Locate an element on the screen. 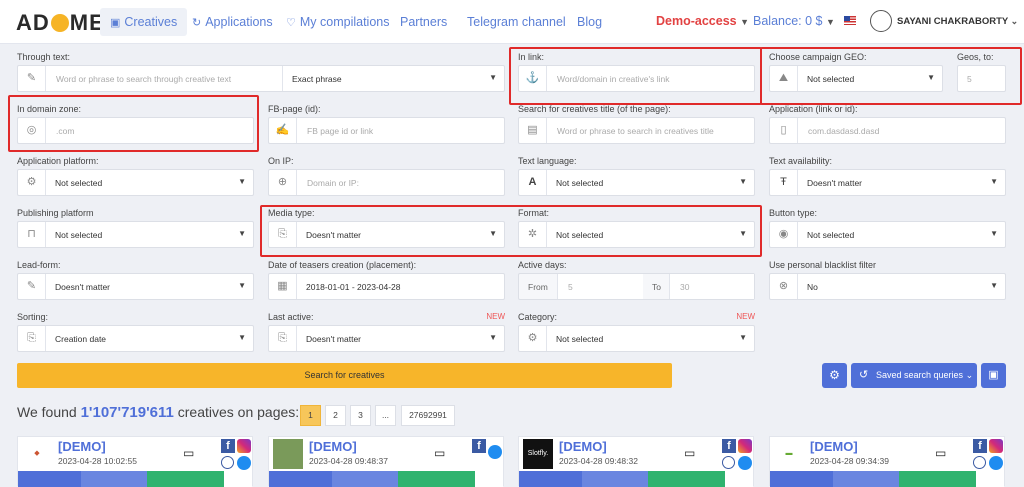 The height and width of the screenshot is (487, 1024). application-field: ▯ com.dasdasd.dasd is located at coordinates (887, 130).